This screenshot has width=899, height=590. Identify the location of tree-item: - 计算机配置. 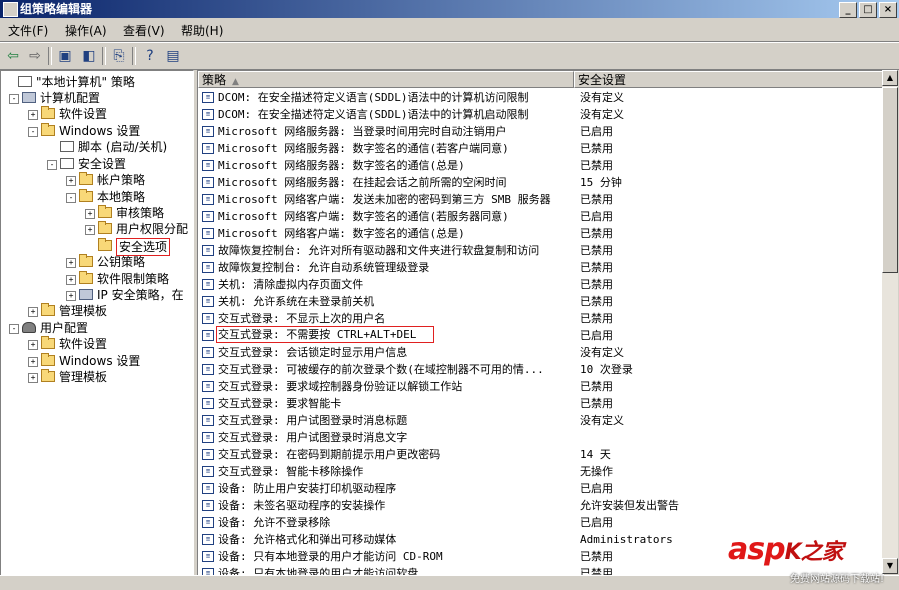
(96, 98).